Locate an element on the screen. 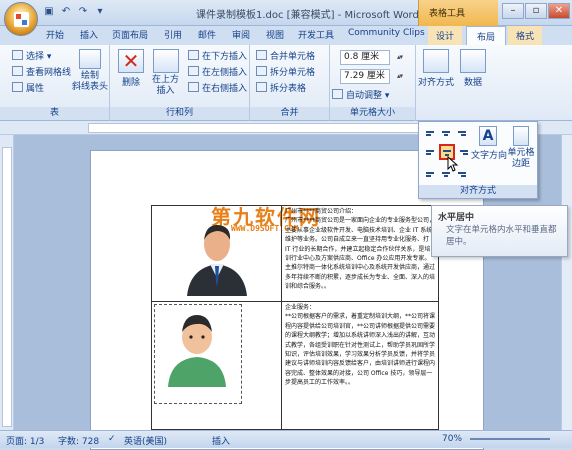 This screenshot has height=450, width=572. split-table-button: 拆分表格 is located at coordinates (281, 87).